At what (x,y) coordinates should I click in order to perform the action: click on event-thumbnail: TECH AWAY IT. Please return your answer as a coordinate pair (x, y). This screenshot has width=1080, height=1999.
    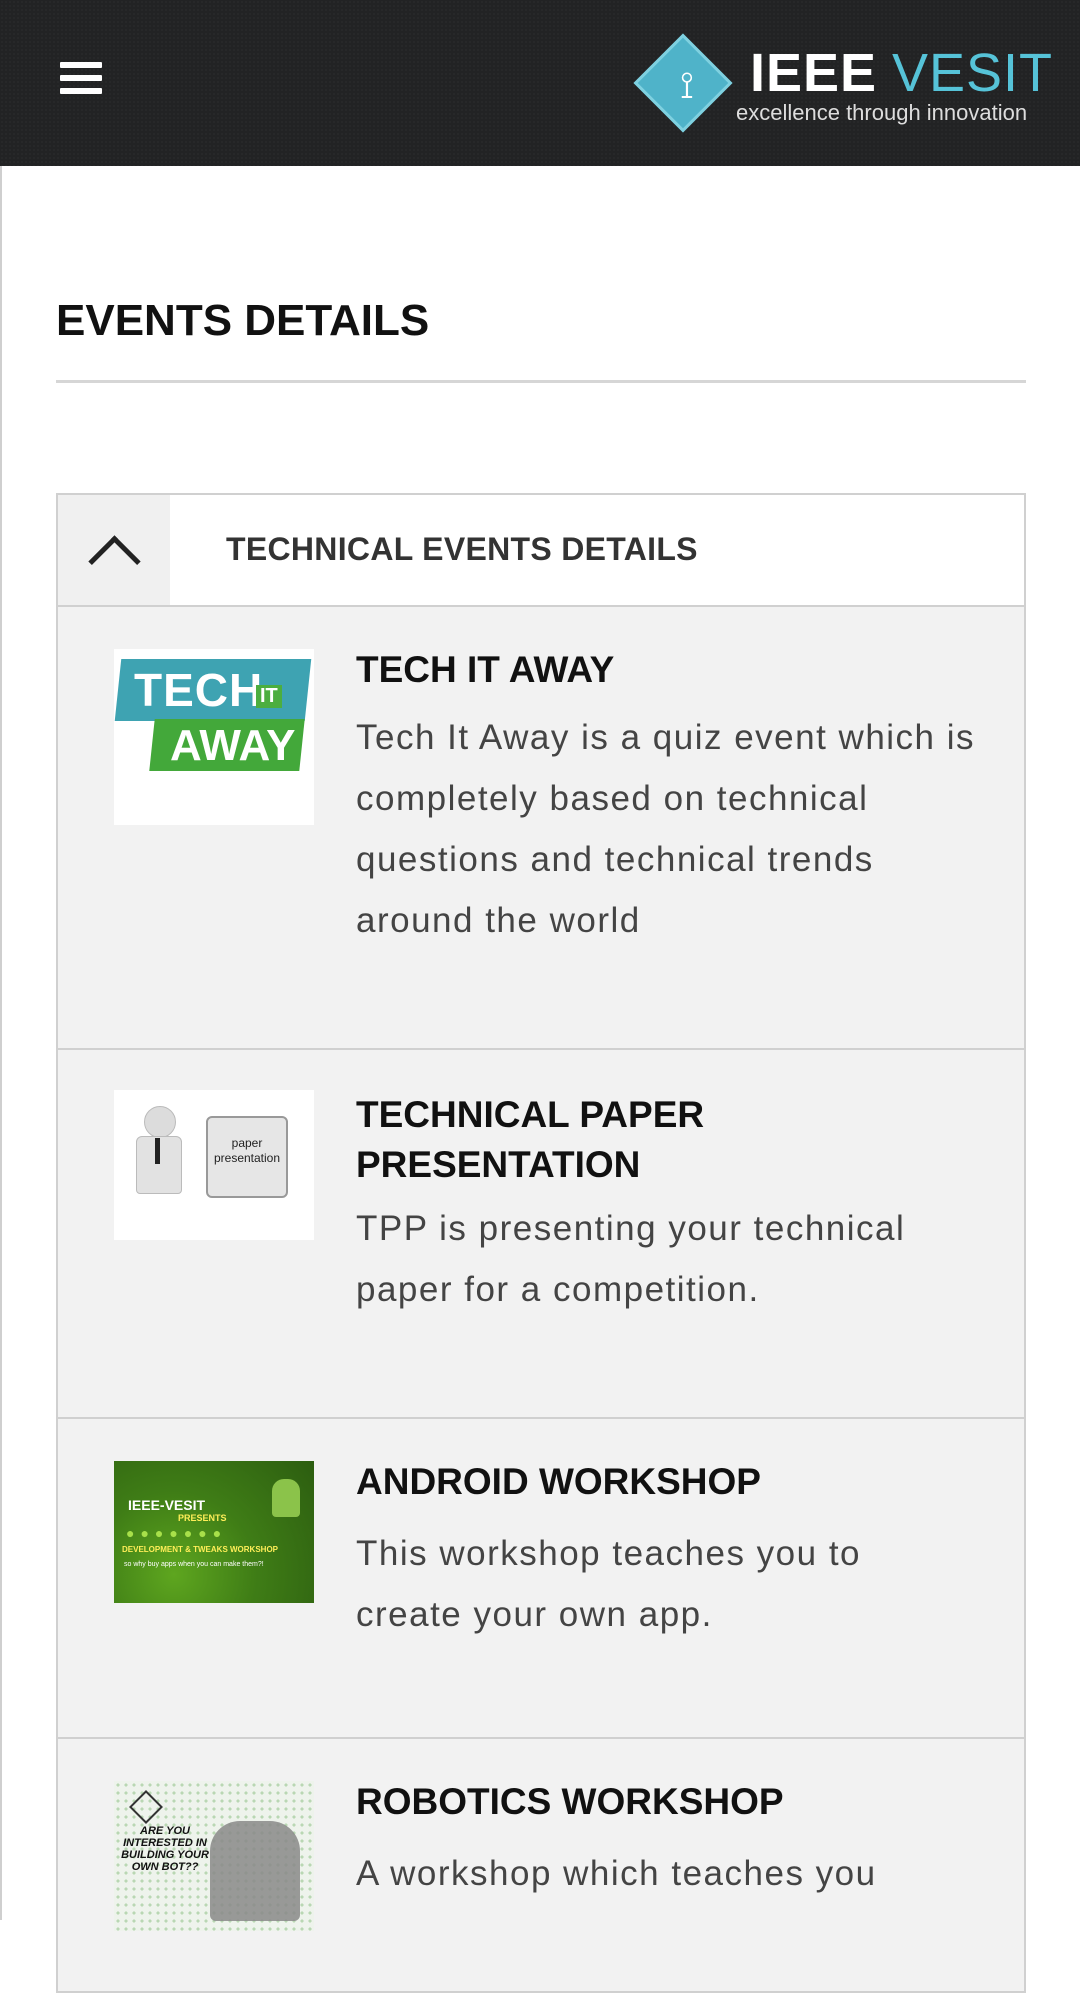
    Looking at the image, I should click on (214, 737).